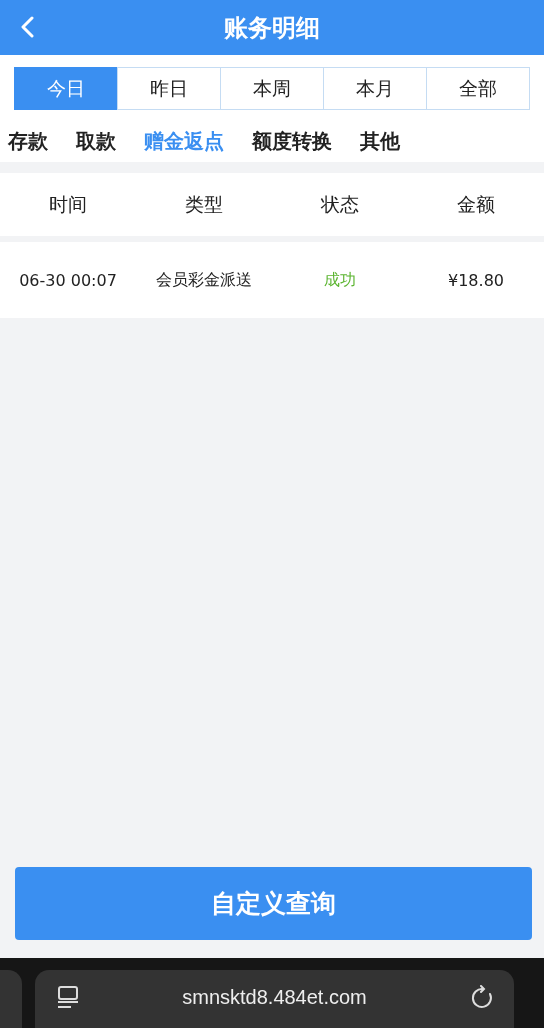  What do you see at coordinates (375, 88) in the screenshot?
I see `period-tab: 本月` at bounding box center [375, 88].